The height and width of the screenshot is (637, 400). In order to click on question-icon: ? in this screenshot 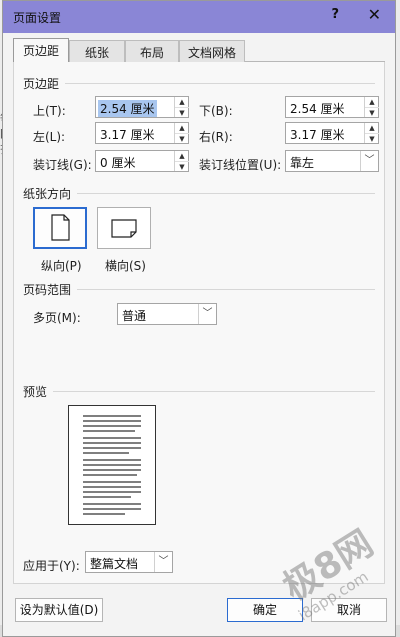, I will do `click(335, 14)`.